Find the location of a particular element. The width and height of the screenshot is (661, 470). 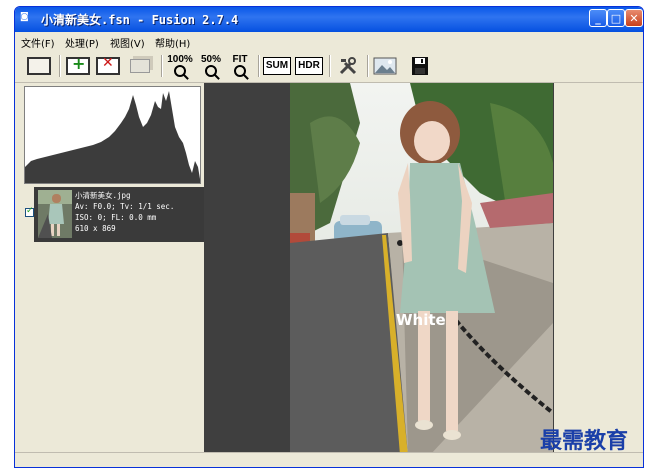

image-exposure: Av: F0.0; Tv: 1/1 sec. is located at coordinates (125, 206).